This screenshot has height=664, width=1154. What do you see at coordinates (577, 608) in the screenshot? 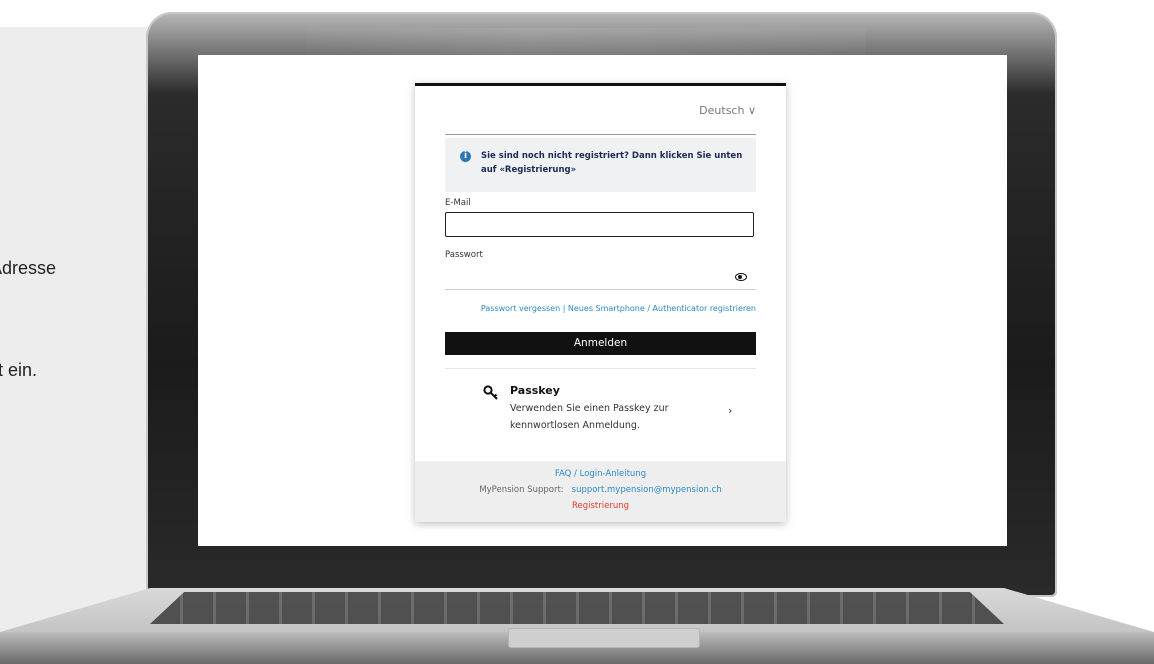
I see `laptop-keyboard` at bounding box center [577, 608].